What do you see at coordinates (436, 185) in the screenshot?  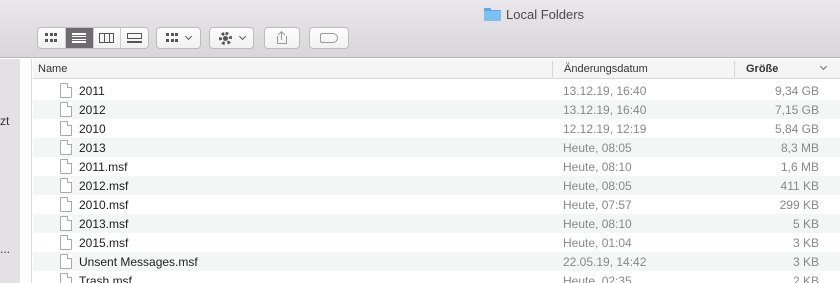 I see `file-row: 2012.msf Heute, 08:05 411 KB` at bounding box center [436, 185].